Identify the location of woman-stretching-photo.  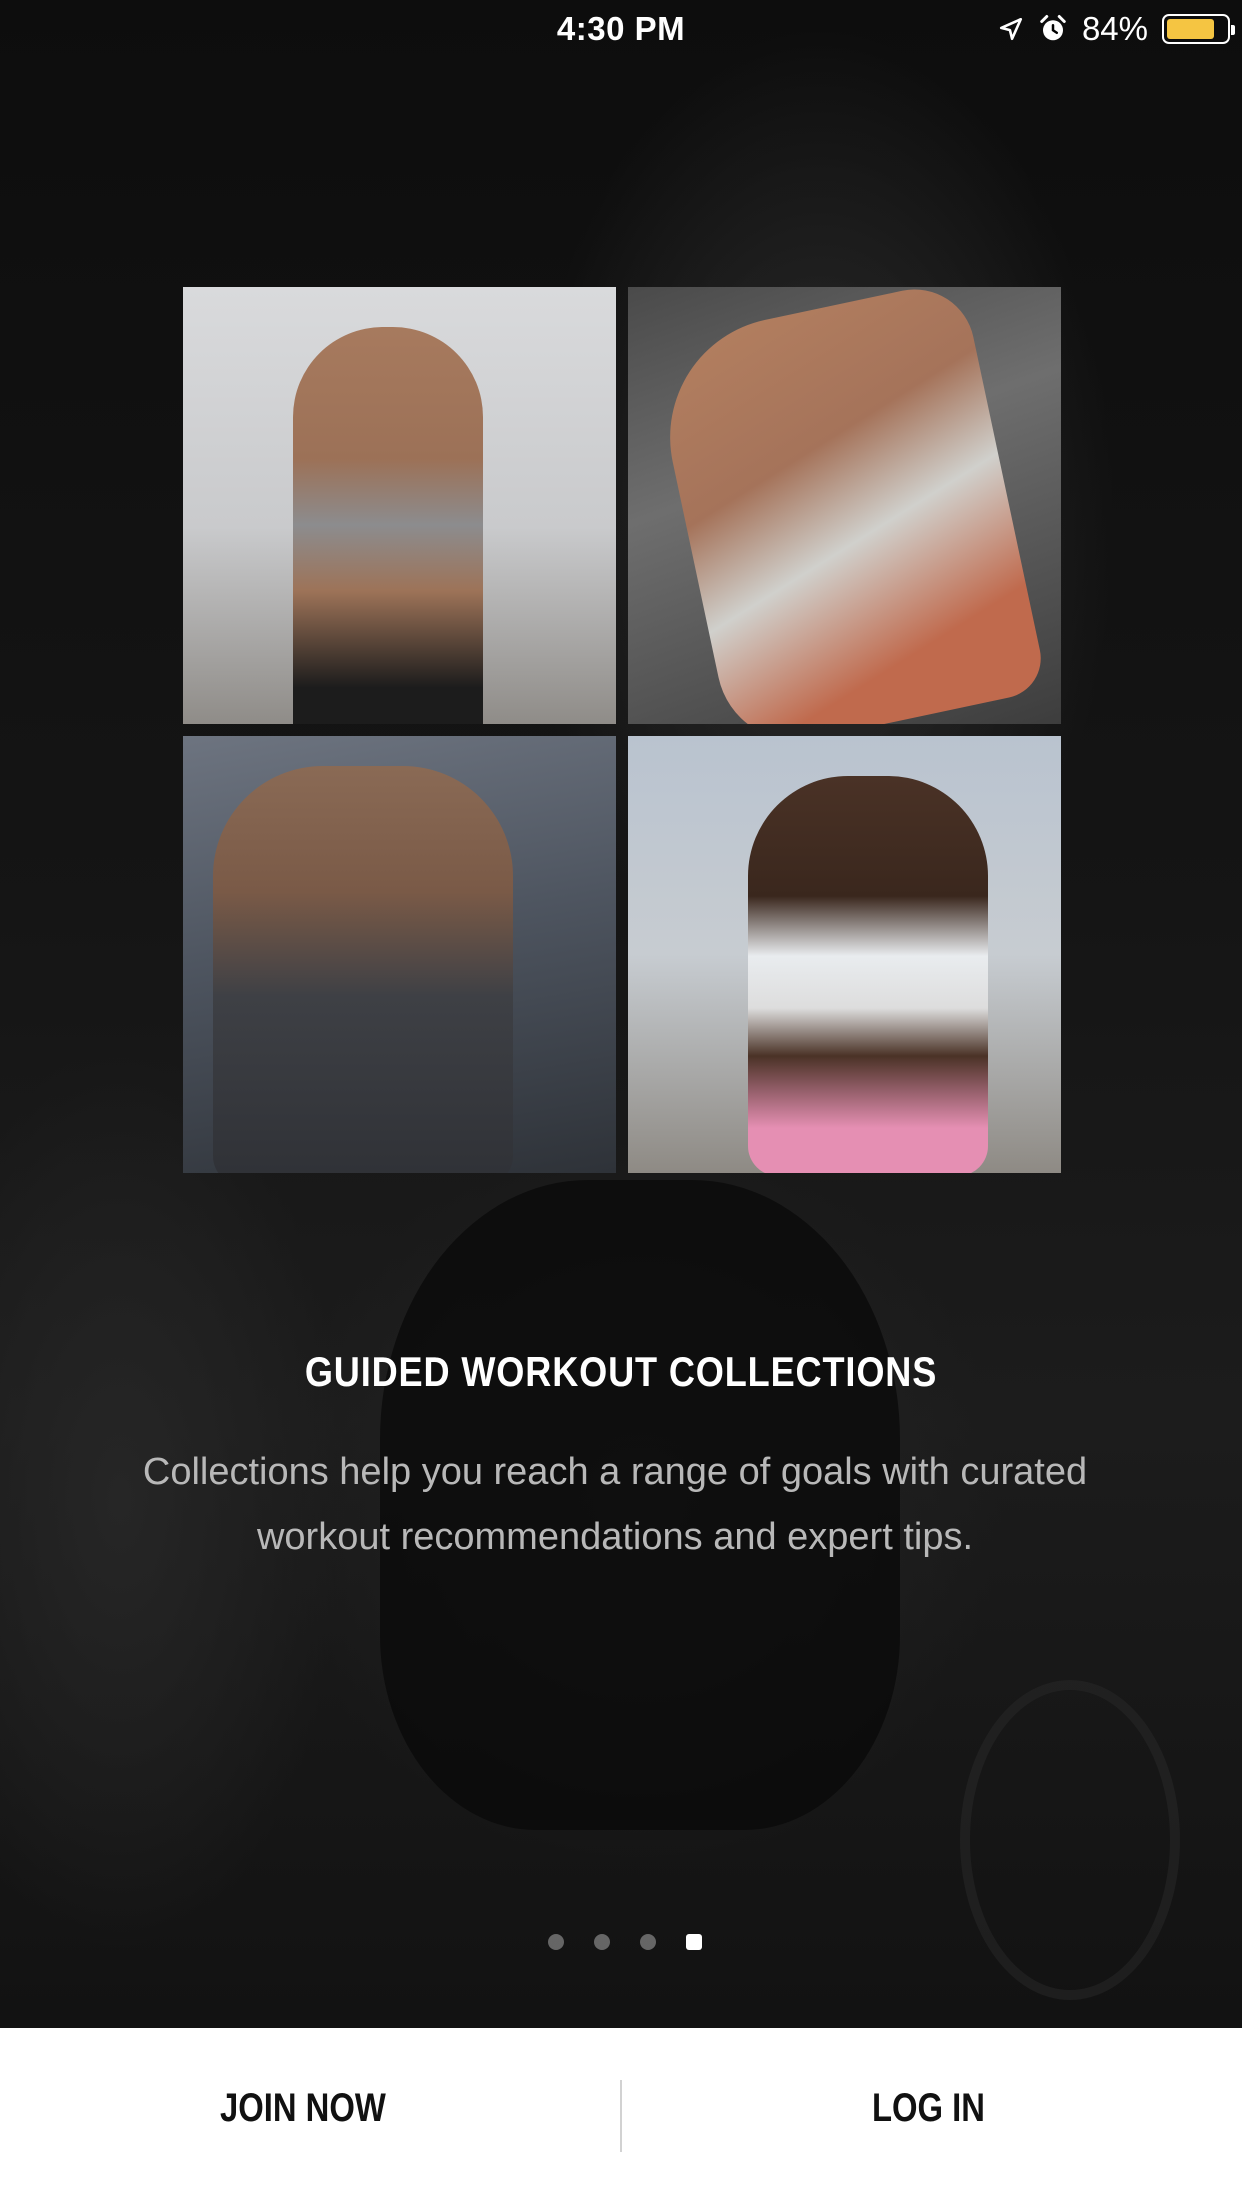
(844, 505).